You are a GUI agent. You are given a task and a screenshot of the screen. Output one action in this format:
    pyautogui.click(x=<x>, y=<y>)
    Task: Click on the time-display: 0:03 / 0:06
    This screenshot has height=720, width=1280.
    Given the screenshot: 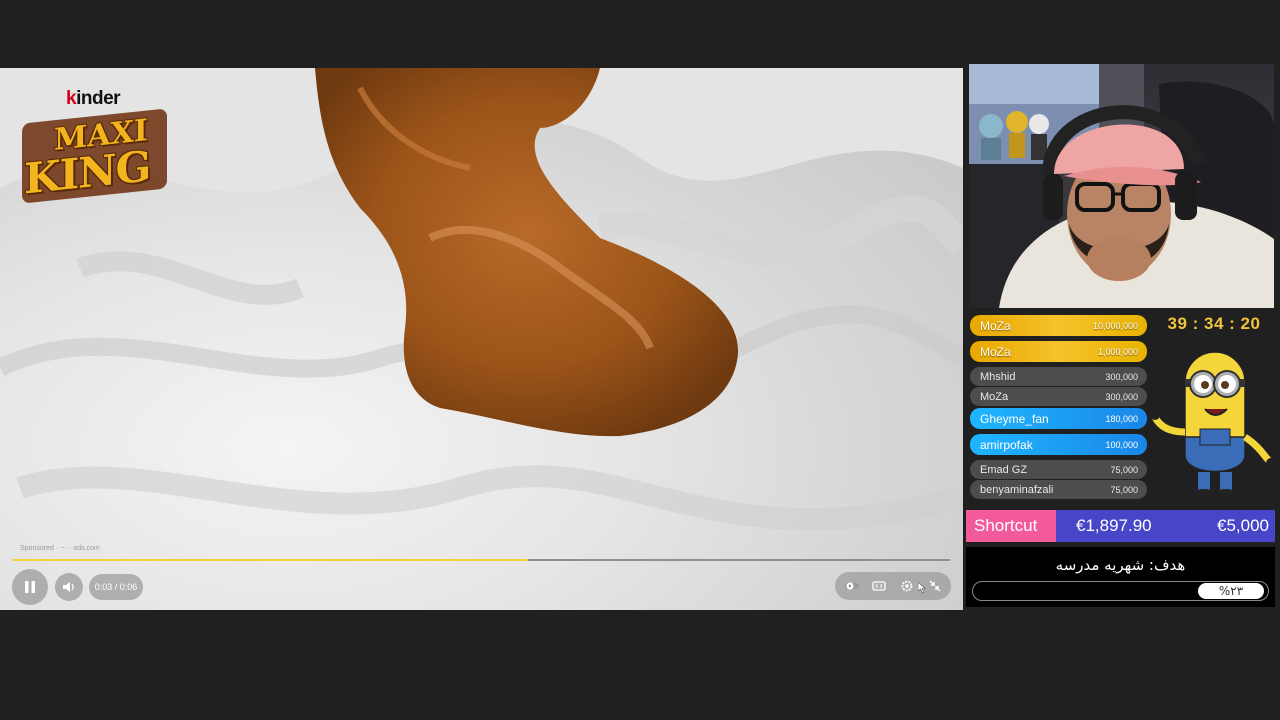 What is the action you would take?
    pyautogui.click(x=116, y=587)
    